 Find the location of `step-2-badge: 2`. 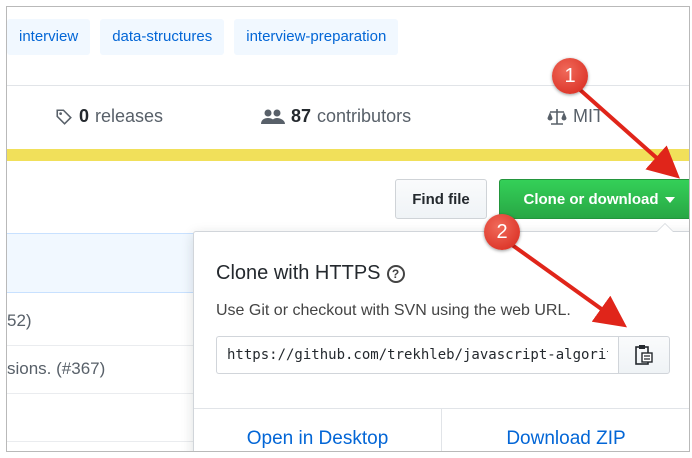

step-2-badge: 2 is located at coordinates (502, 232).